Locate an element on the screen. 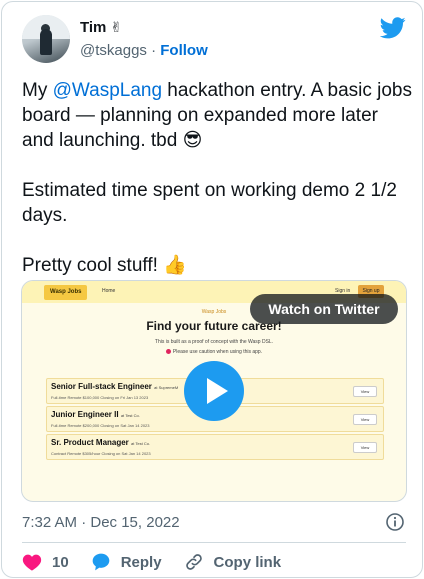 Image resolution: width=424 pixels, height=579 pixels. warning-dot-icon is located at coordinates (168, 351).